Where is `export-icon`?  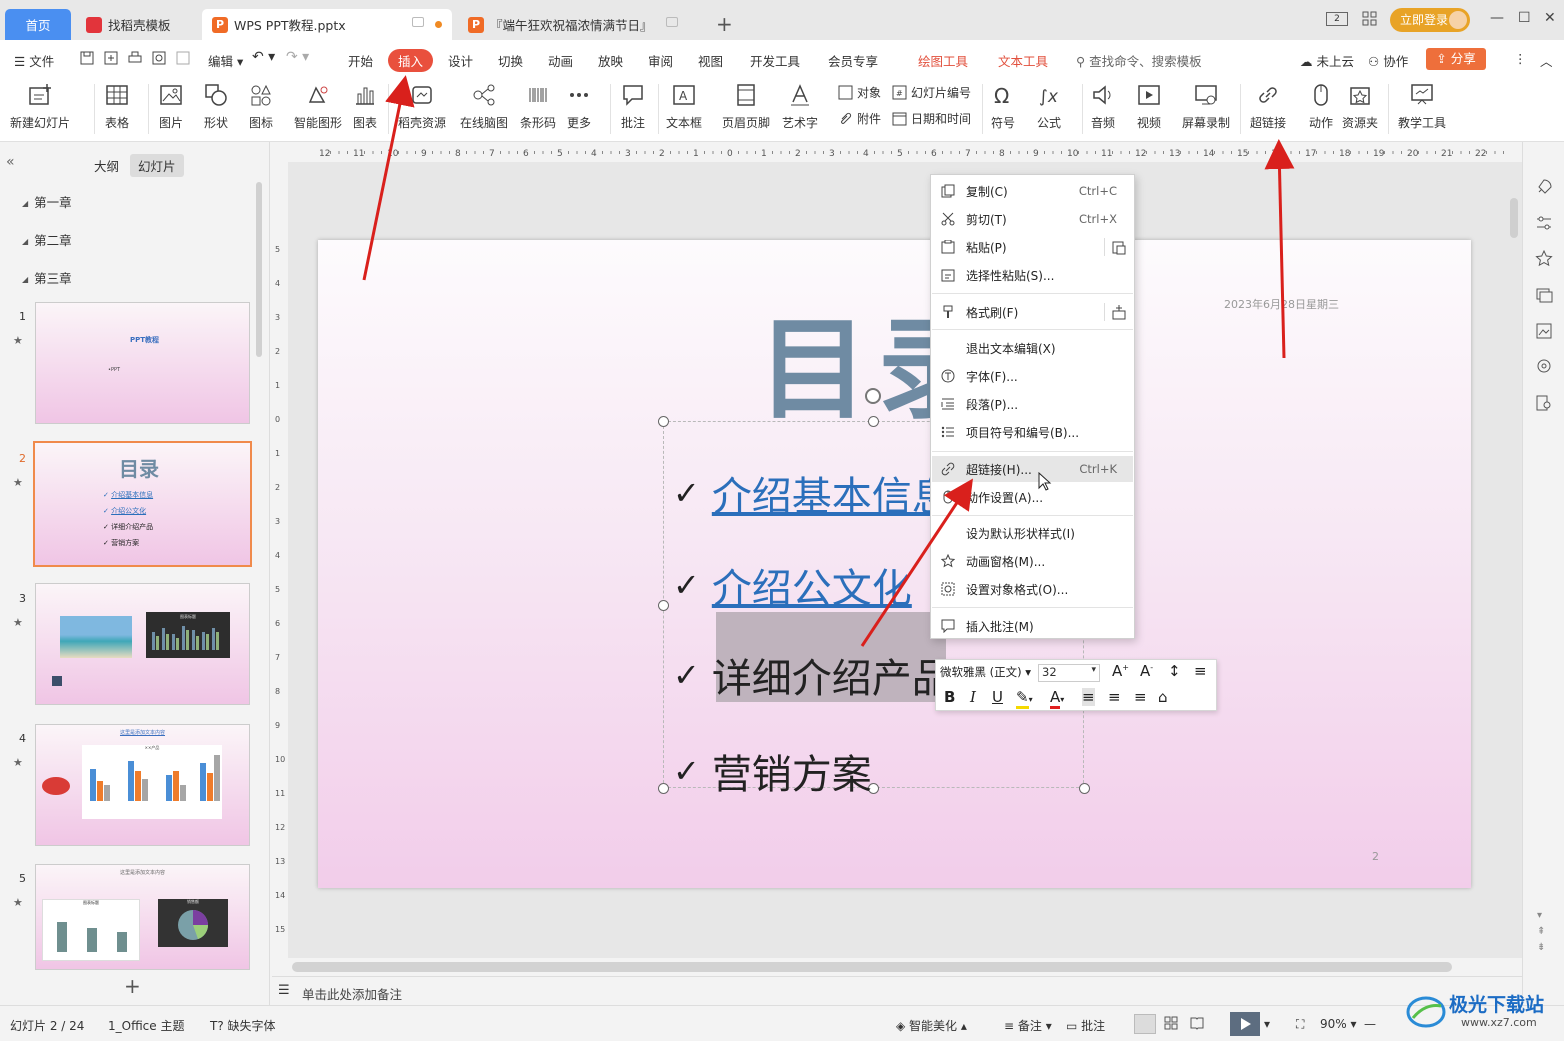 export-icon is located at coordinates (111, 58).